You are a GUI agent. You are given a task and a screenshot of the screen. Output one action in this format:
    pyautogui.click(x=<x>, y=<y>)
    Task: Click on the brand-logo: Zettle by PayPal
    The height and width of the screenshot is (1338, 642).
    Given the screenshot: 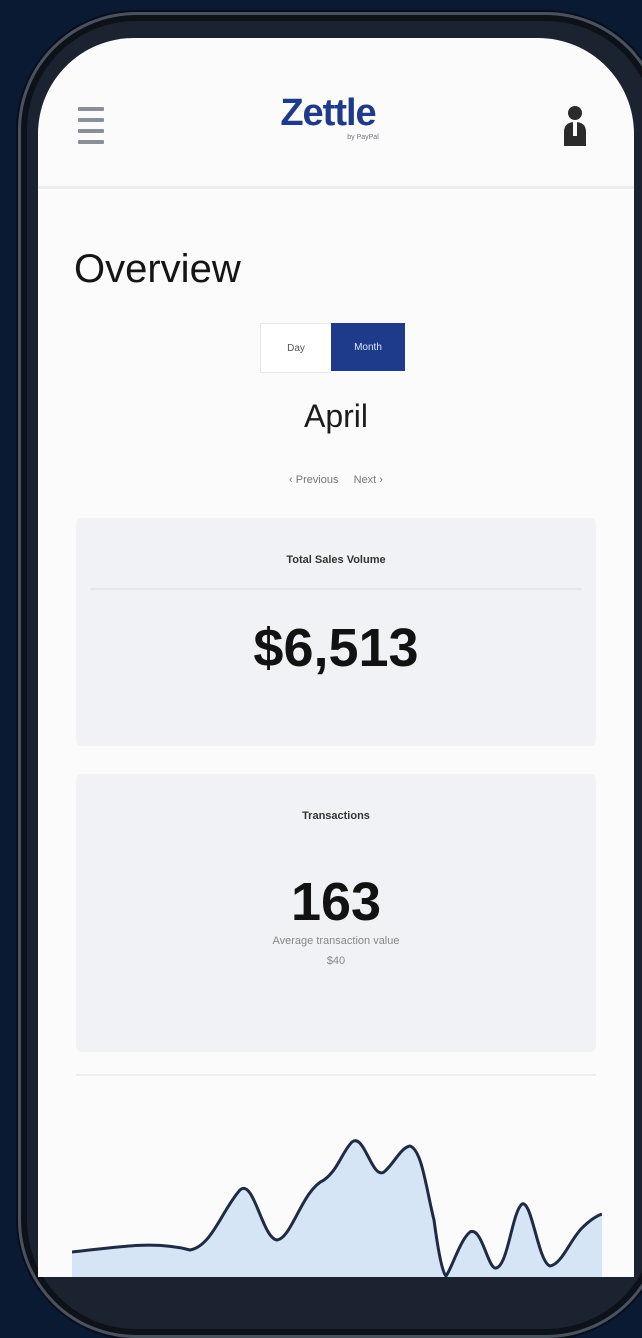 What is the action you would take?
    pyautogui.click(x=328, y=117)
    